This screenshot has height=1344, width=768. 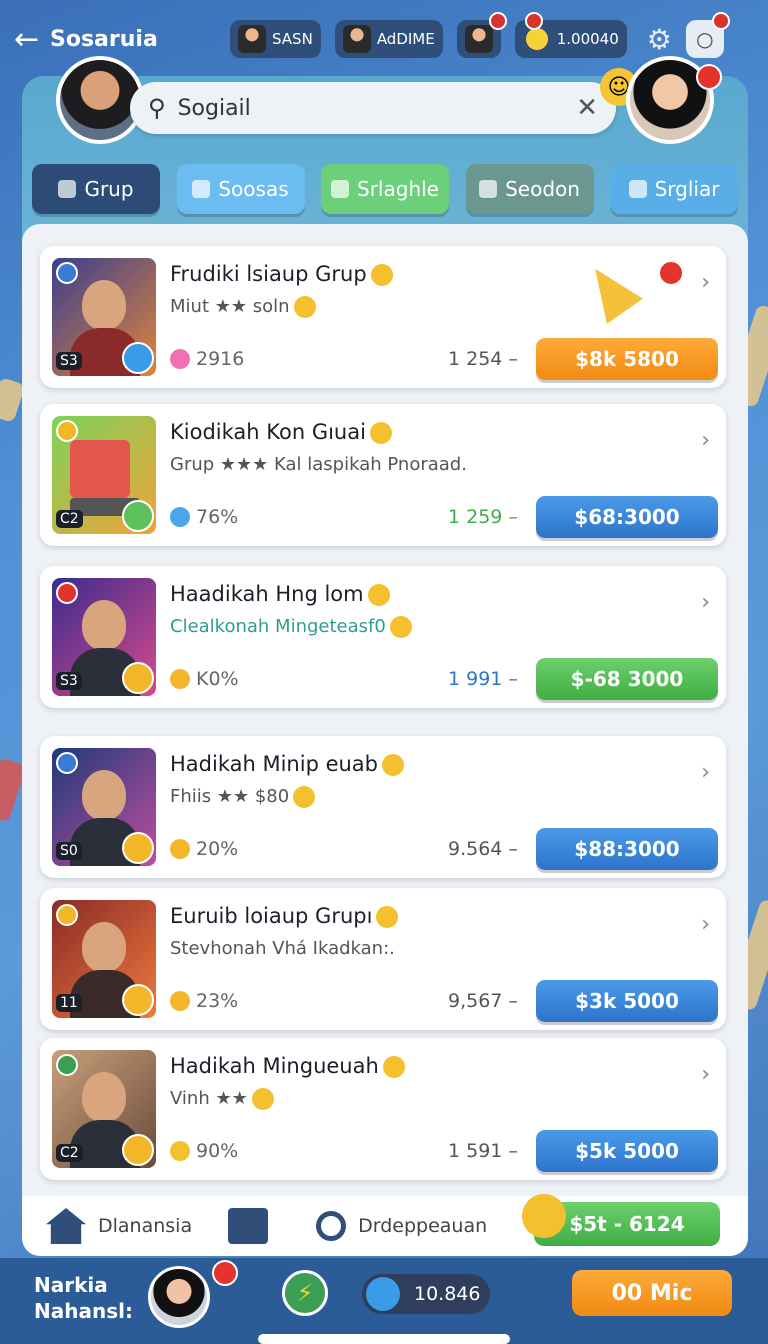 What do you see at coordinates (627, 1151) in the screenshot?
I see `price-button: $5k 5000` at bounding box center [627, 1151].